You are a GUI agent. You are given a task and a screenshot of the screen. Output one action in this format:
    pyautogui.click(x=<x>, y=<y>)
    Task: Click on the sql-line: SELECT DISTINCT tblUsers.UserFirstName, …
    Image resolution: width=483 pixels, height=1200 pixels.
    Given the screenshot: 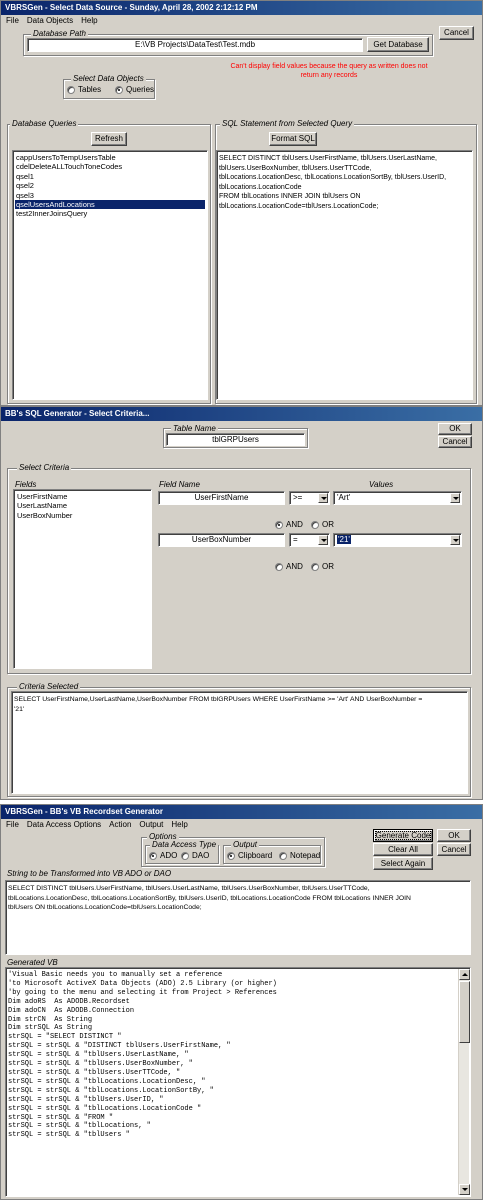 What is the action you would take?
    pyautogui.click(x=328, y=158)
    